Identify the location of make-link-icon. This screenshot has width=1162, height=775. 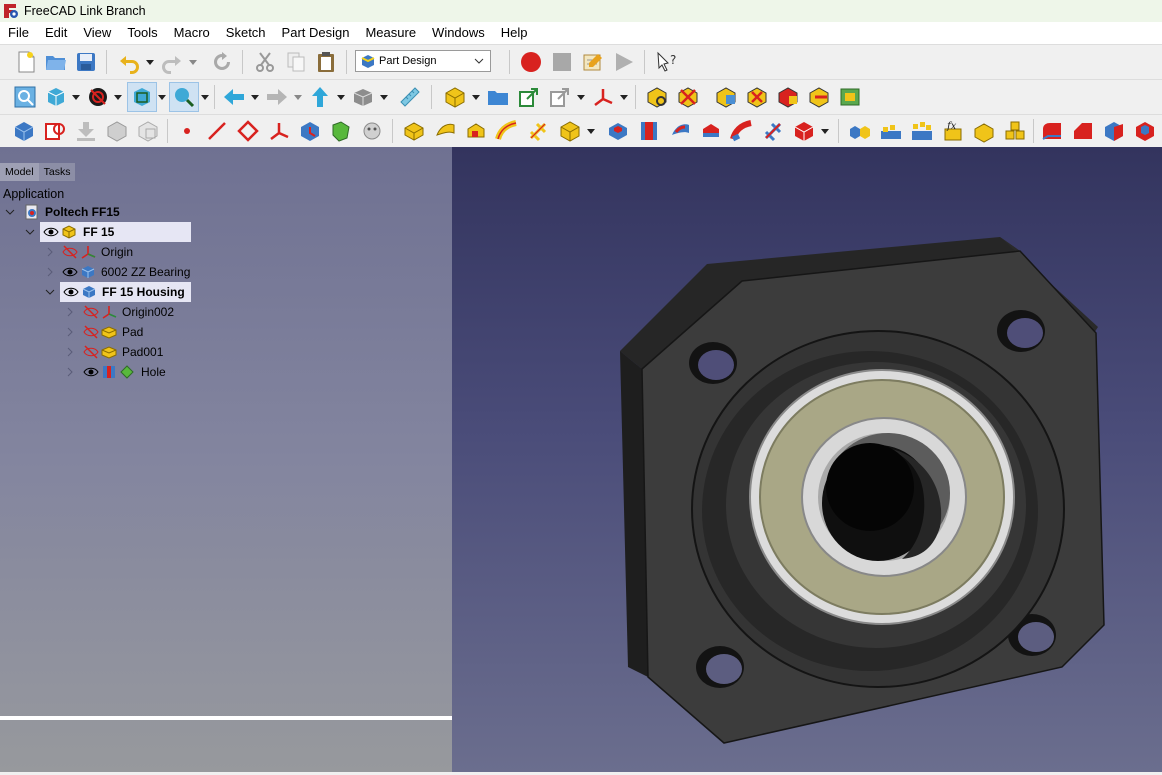
(529, 97).